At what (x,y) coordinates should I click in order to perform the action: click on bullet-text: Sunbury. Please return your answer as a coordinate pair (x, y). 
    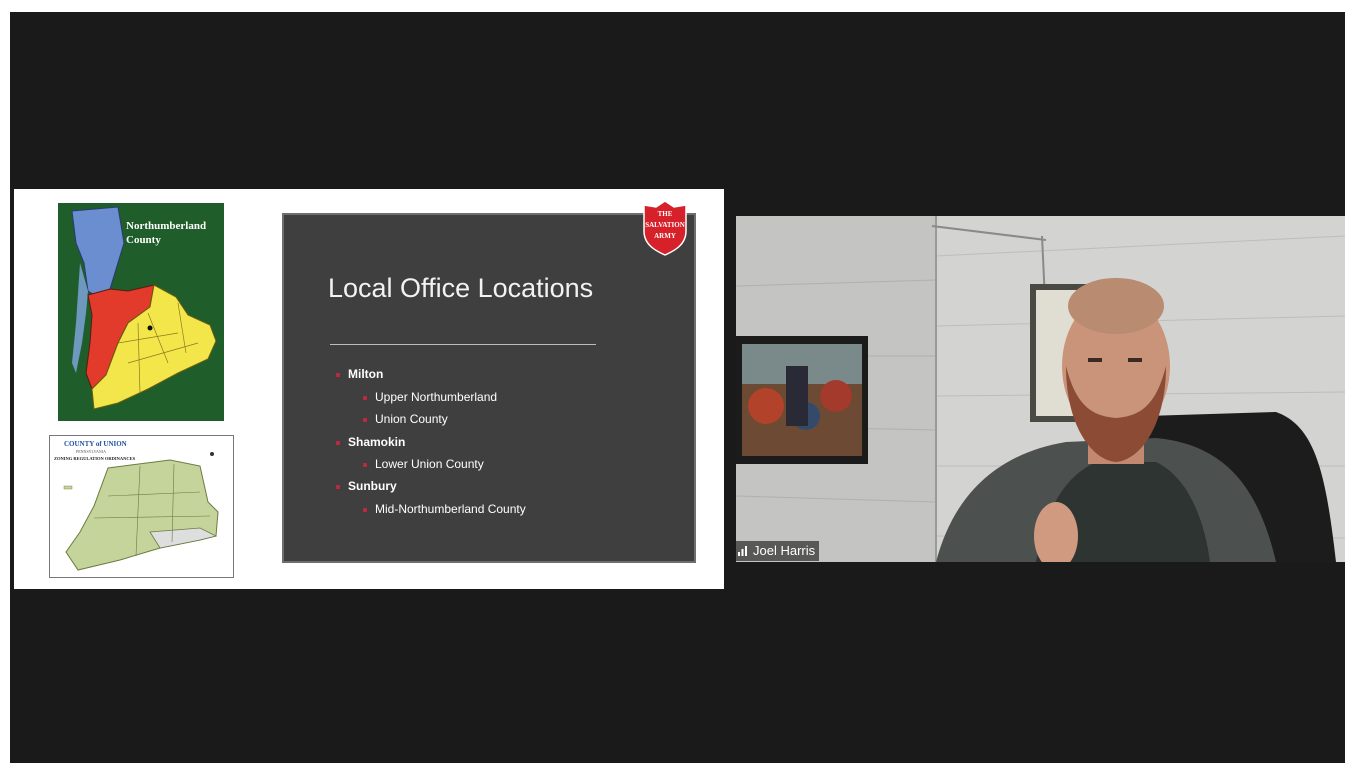
    Looking at the image, I should click on (372, 486).